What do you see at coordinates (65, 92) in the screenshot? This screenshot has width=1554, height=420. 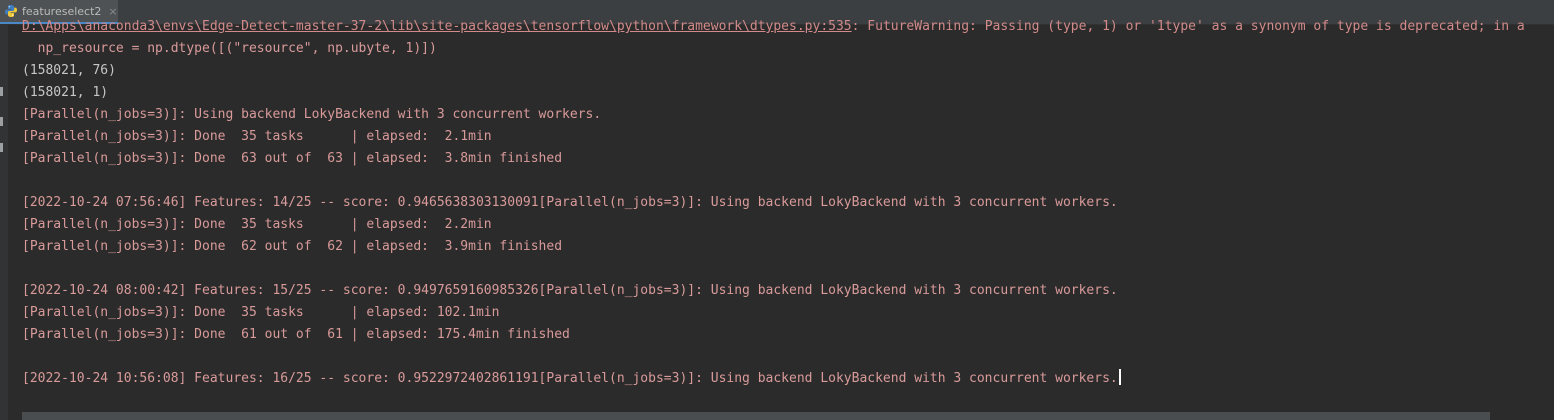 I see `console-line-text: (158021, 1)` at bounding box center [65, 92].